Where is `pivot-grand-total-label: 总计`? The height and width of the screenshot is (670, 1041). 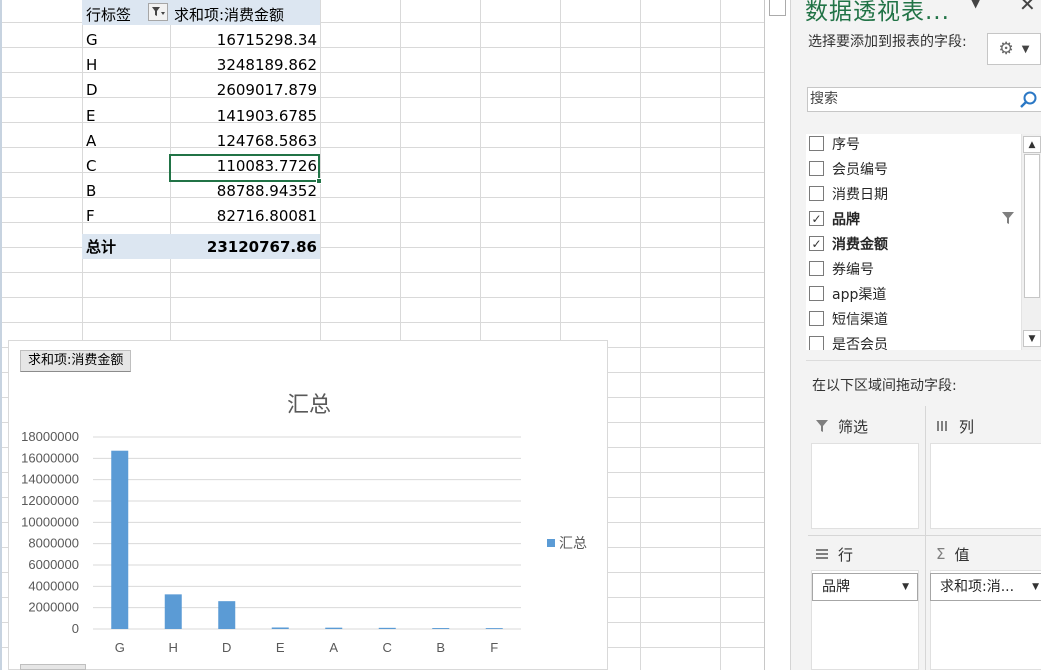
pivot-grand-total-label: 总计 is located at coordinates (101, 247).